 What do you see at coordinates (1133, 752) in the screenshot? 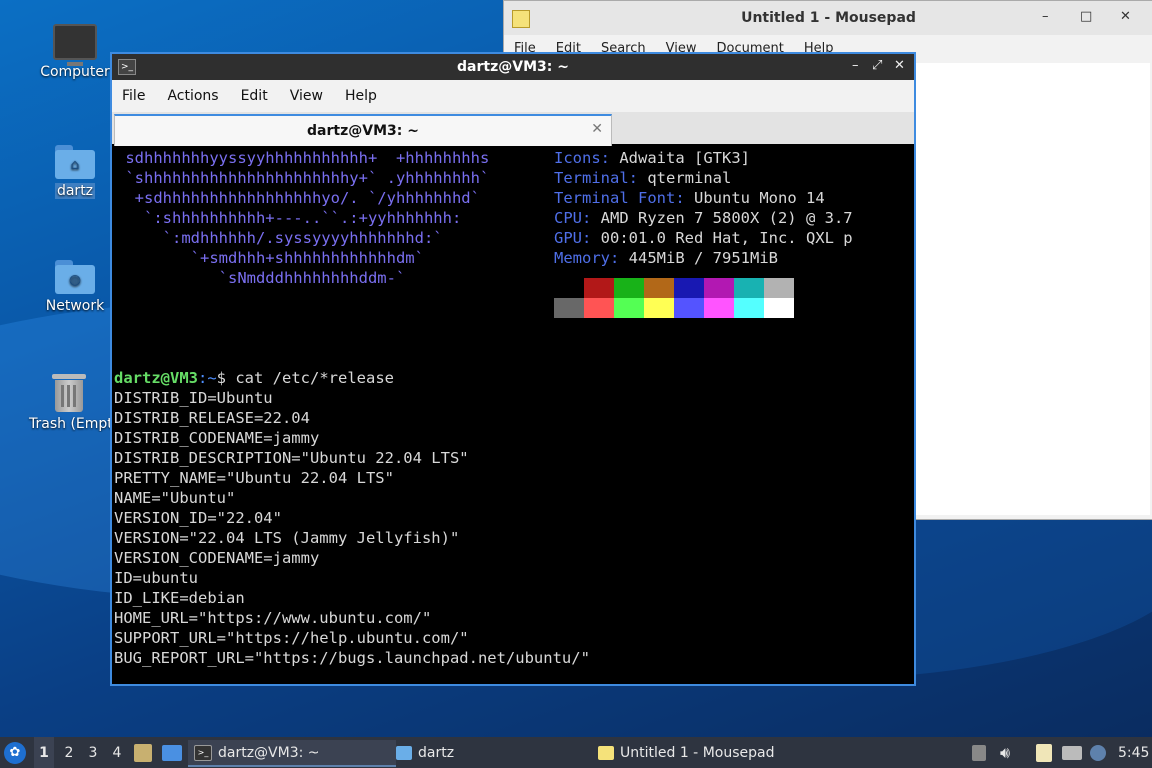
I see `clock: 5:45` at bounding box center [1133, 752].